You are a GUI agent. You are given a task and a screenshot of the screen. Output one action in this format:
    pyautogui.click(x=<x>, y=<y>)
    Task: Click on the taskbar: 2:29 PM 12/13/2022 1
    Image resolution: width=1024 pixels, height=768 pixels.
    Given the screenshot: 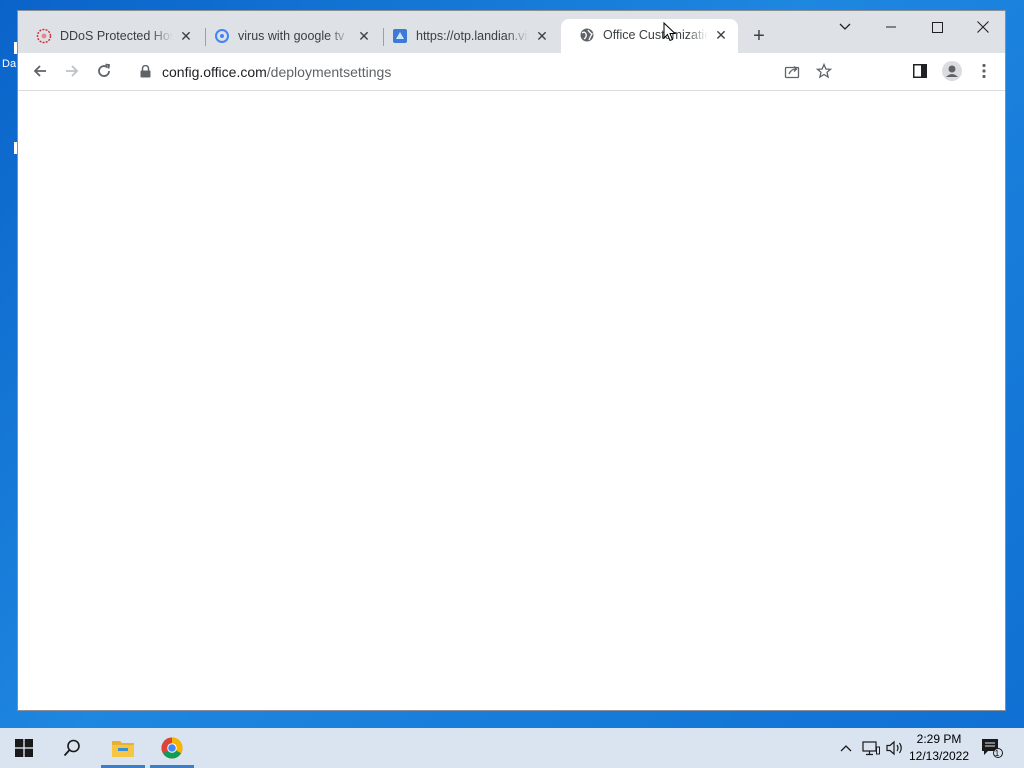 What is the action you would take?
    pyautogui.click(x=512, y=748)
    